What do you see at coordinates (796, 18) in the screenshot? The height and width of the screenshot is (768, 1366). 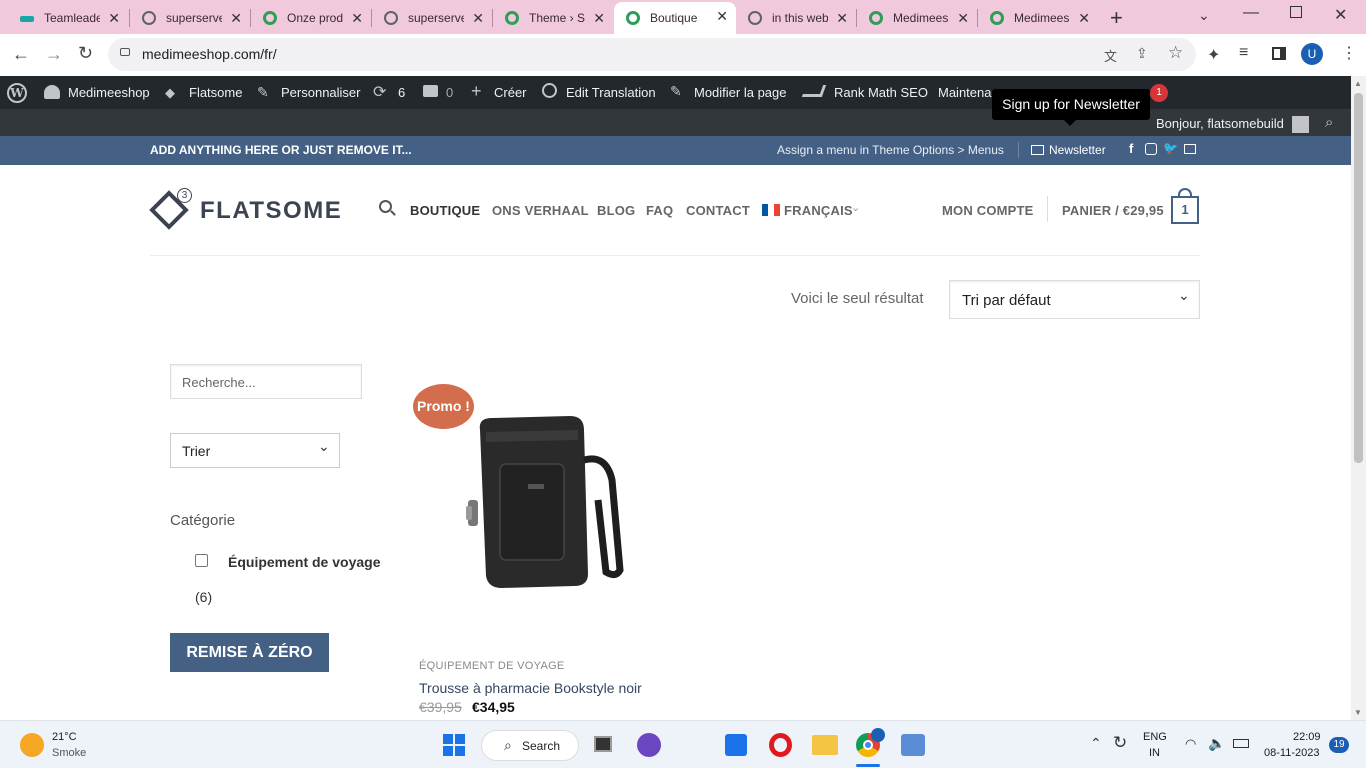 I see `browser-tab-7: in this website ✕` at bounding box center [796, 18].